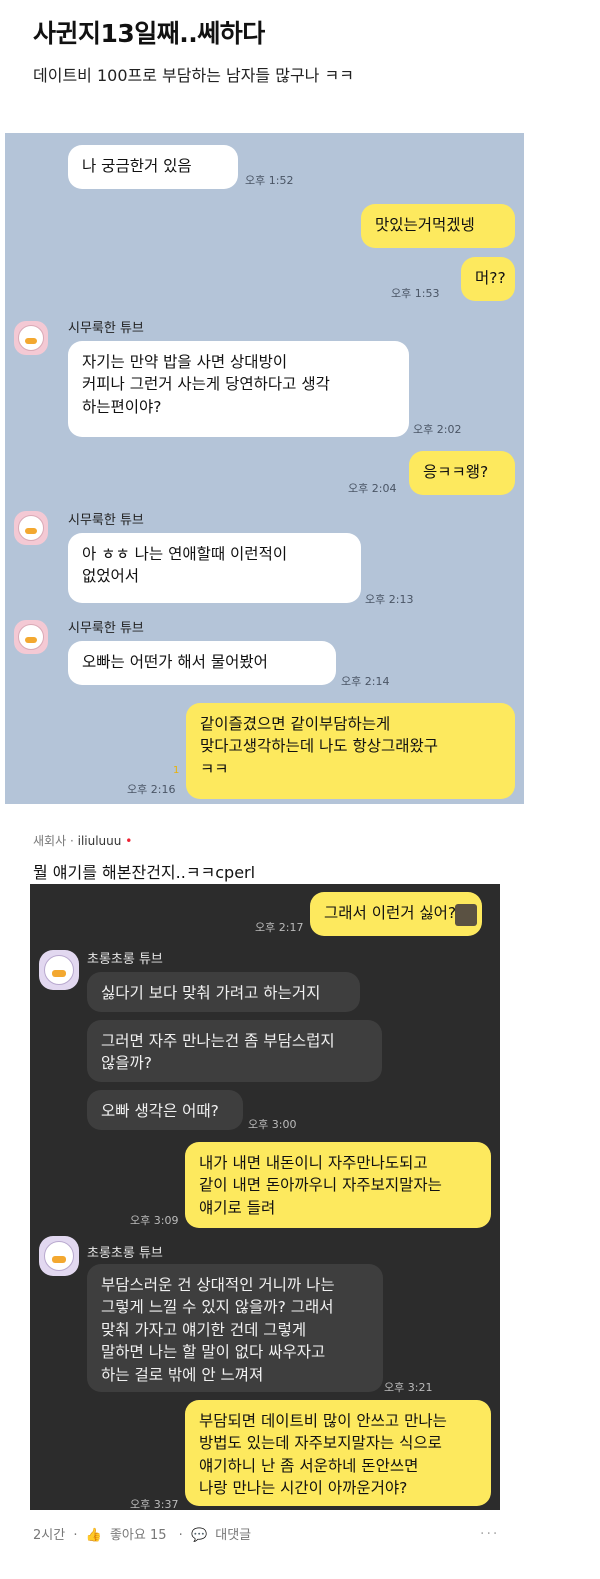  I want to click on message-time: 오후 2:16, so click(151, 789).